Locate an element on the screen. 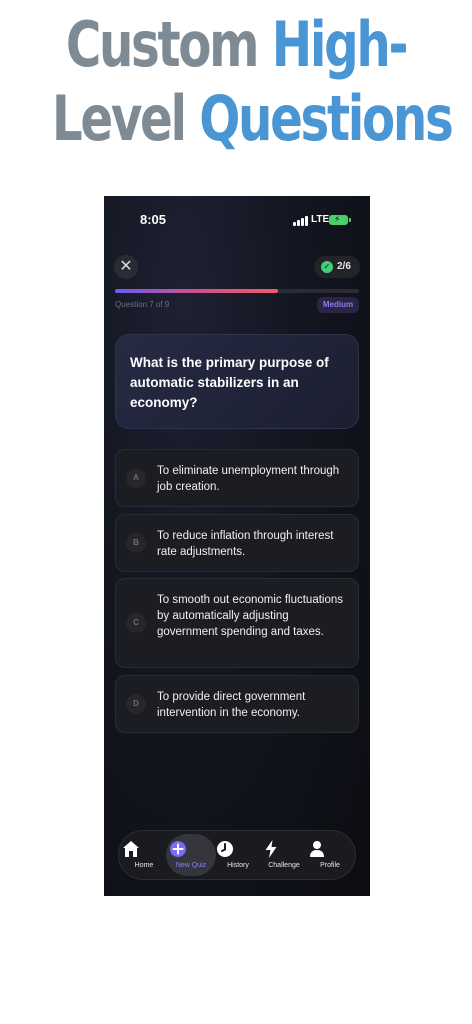  headline: Custom High- Level Questions is located at coordinates (252, 82).